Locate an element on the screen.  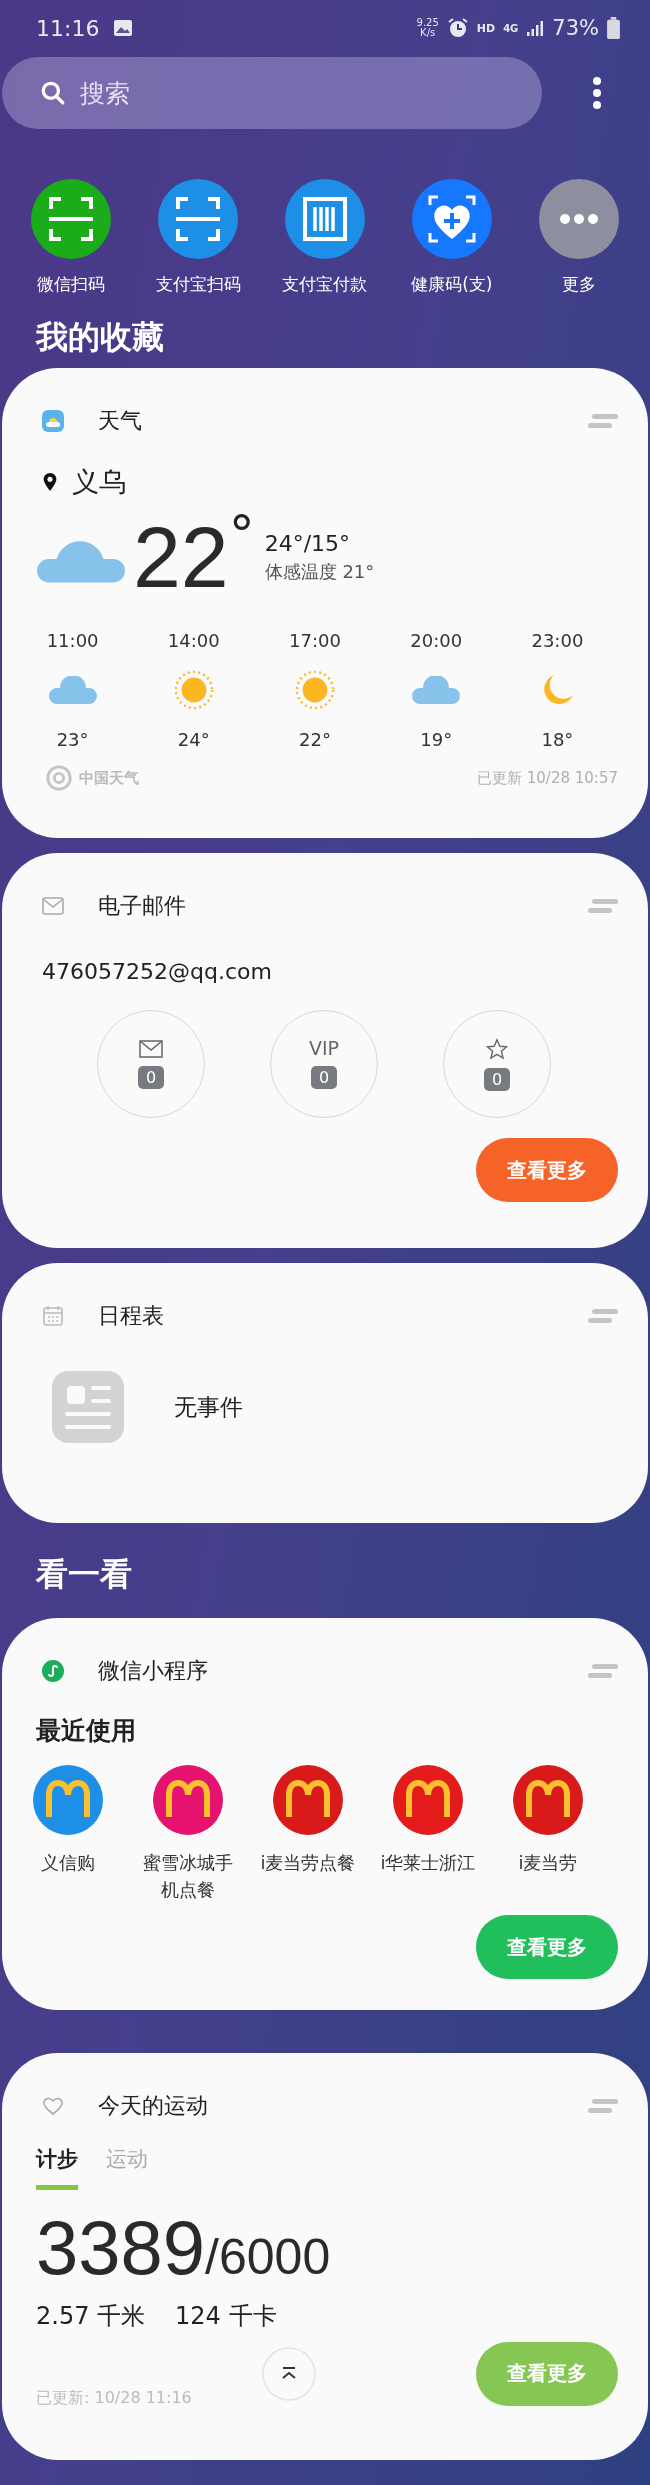
distance: 2.57 千米 is located at coordinates (91, 2316).